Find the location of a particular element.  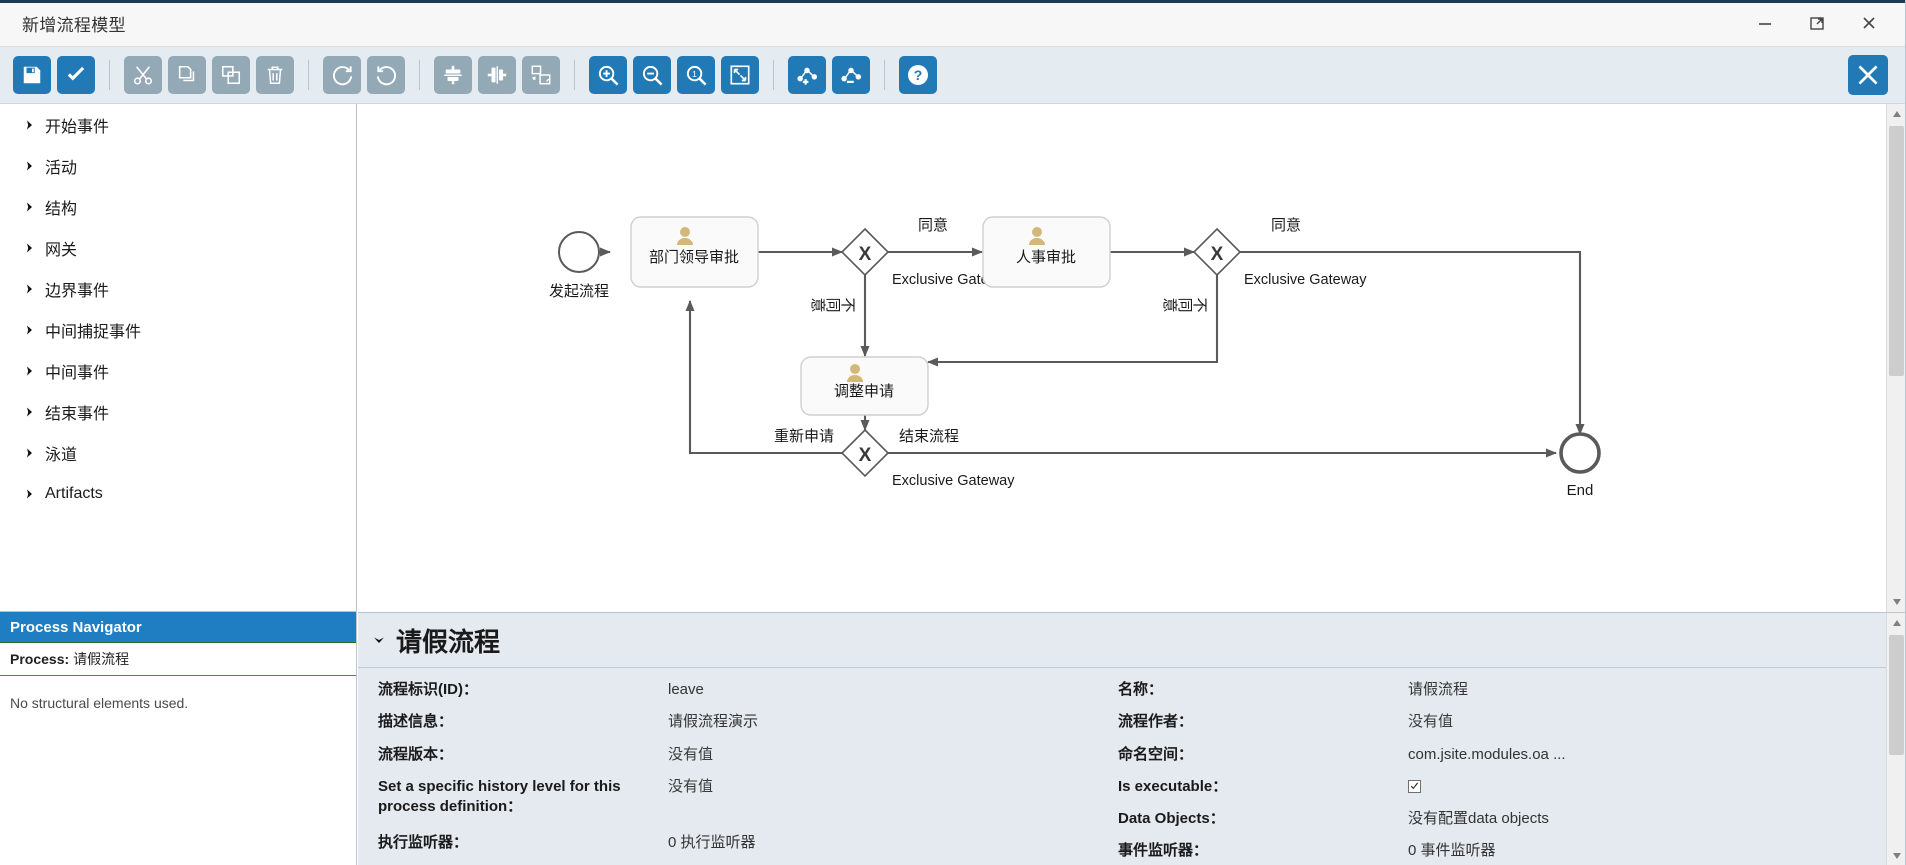

process-navigator-header: Process Navigator is located at coordinates (178, 627).